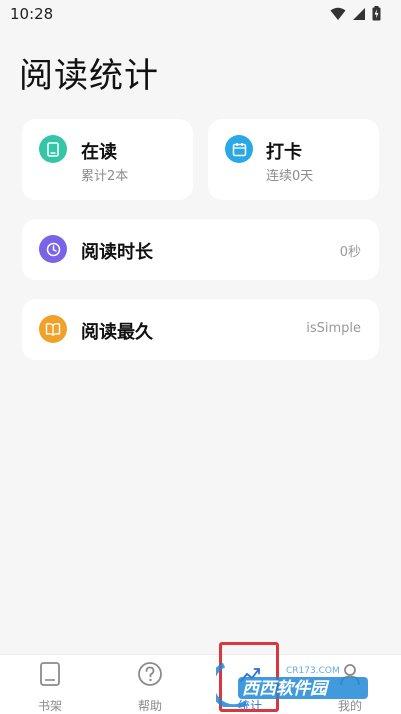 Image resolution: width=401 pixels, height=714 pixels. Describe the element at coordinates (53, 329) in the screenshot. I see `open-book-icon` at that location.